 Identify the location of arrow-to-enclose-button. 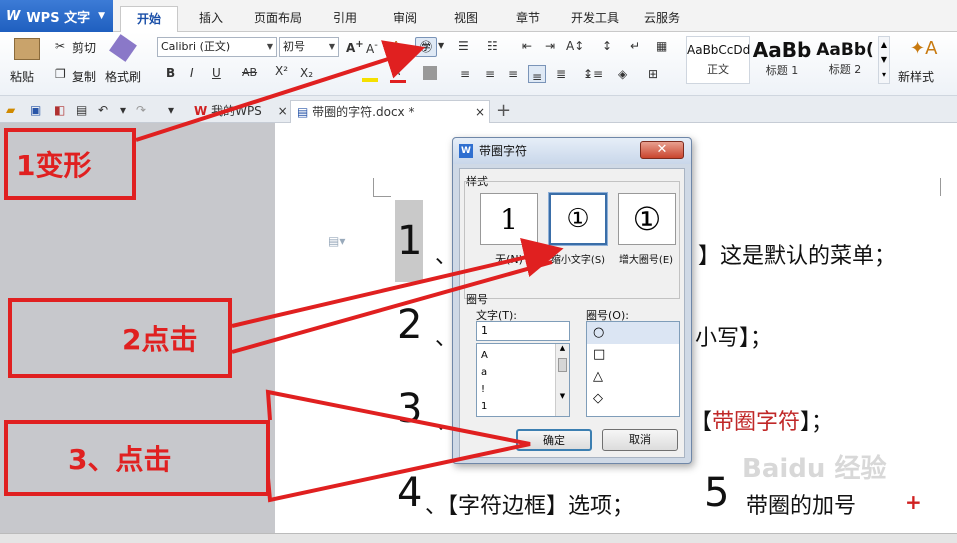
(280, 91).